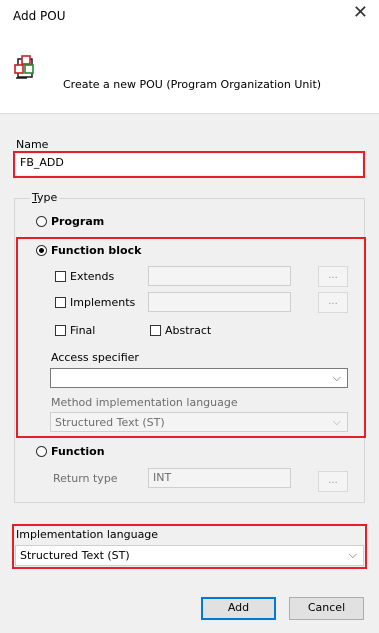 Image resolution: width=379 pixels, height=633 pixels. What do you see at coordinates (155, 330) in the screenshot?
I see `abstract-checkbox` at bounding box center [155, 330].